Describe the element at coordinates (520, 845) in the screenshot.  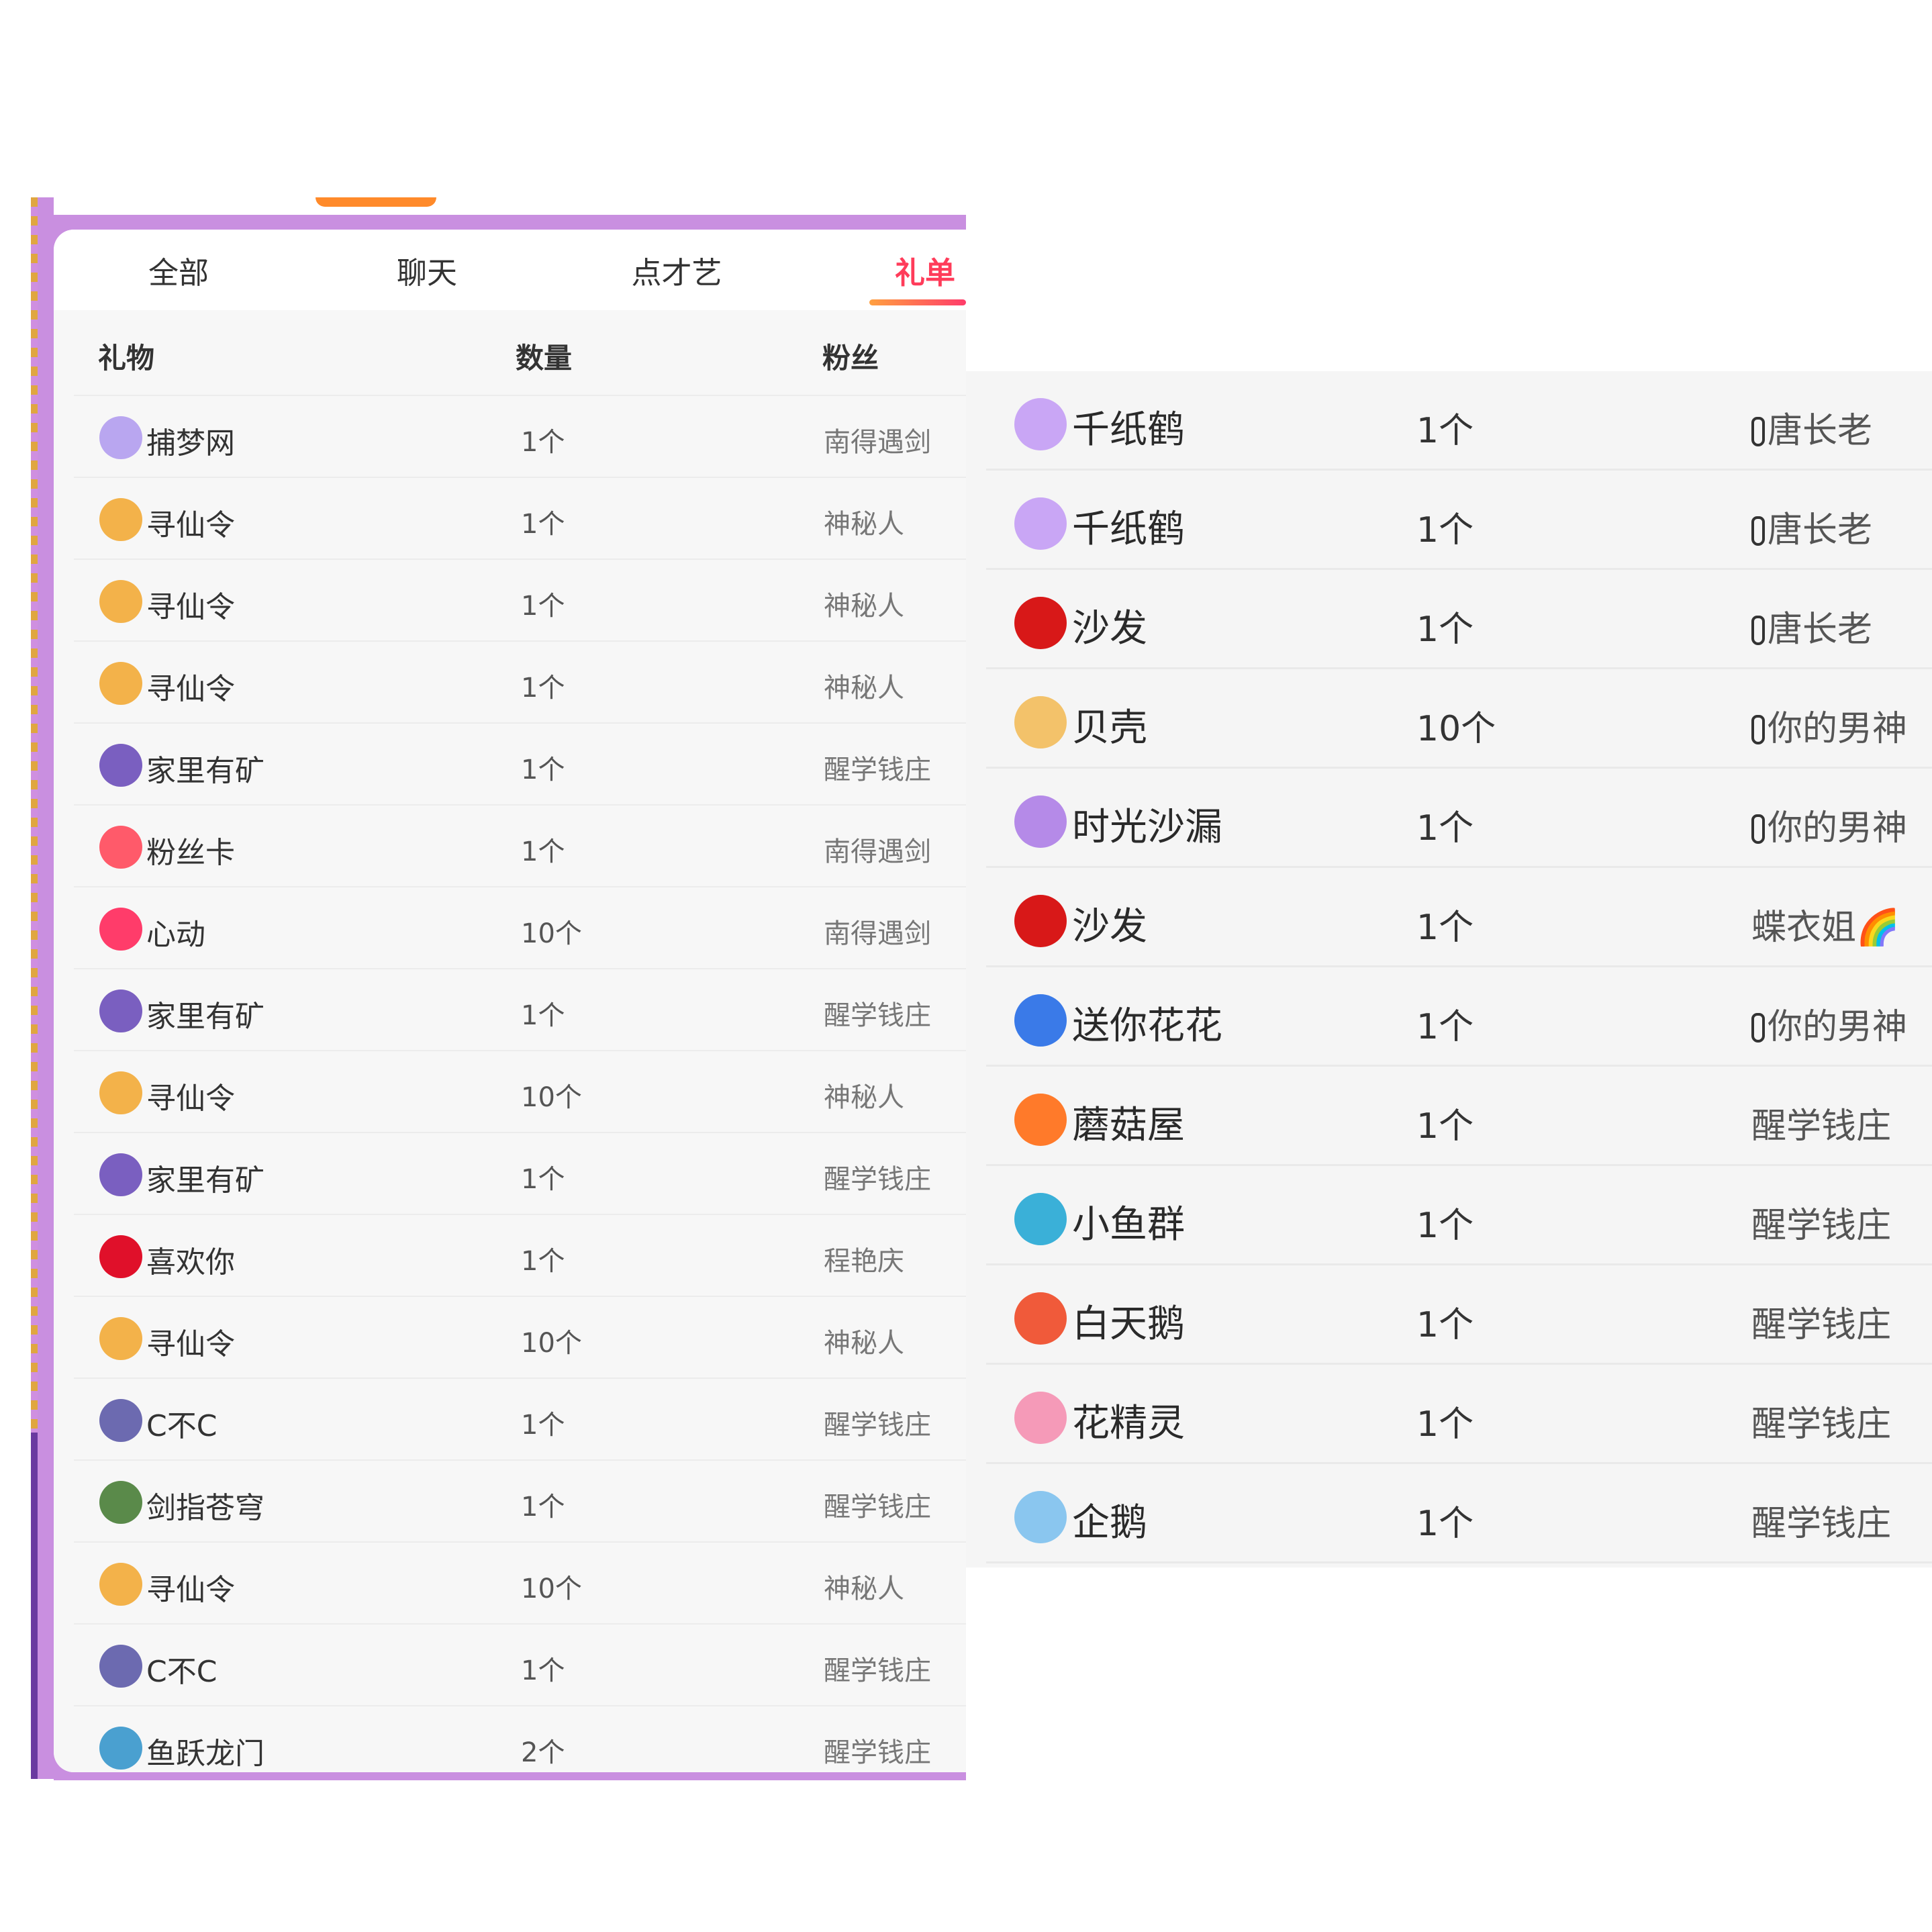
I see `table-row: 粉丝卡 1个 南得遇剑` at that location.